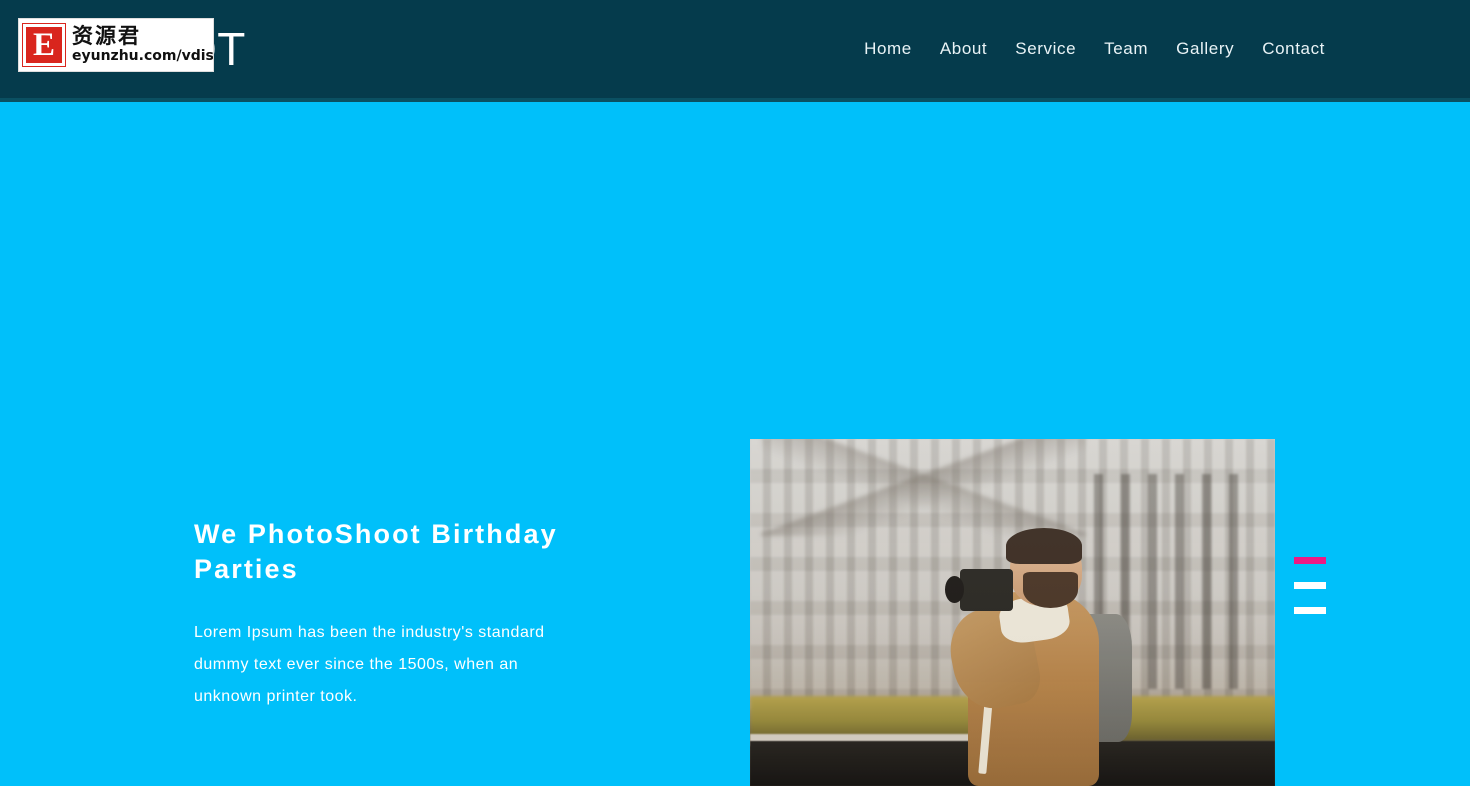 This screenshot has width=1470, height=786. I want to click on main-navigation: Home About Service Team Gallery Contact, so click(1094, 49).